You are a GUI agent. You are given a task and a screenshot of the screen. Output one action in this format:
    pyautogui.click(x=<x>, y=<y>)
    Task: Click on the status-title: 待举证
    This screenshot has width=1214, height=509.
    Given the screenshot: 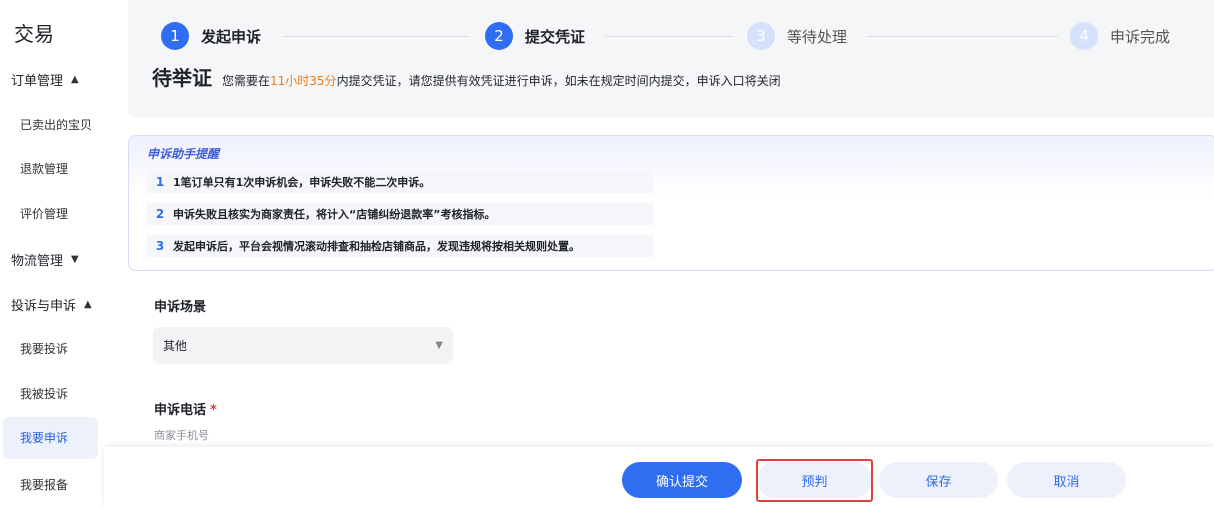 What is the action you would take?
    pyautogui.click(x=182, y=78)
    